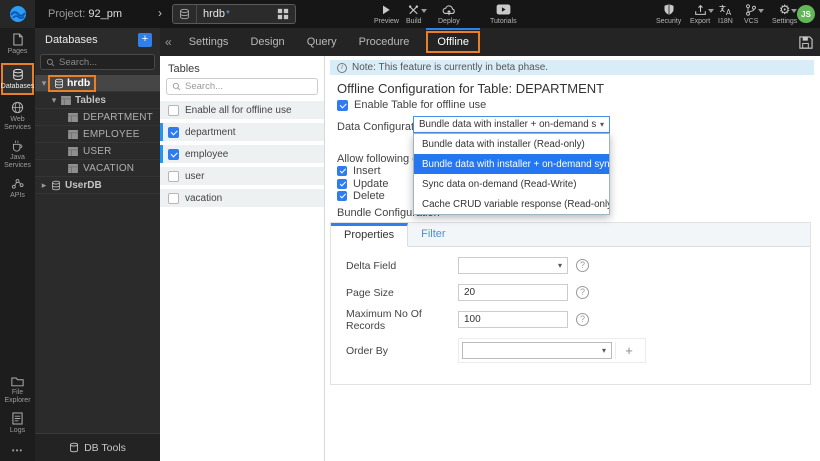 The width and height of the screenshot is (820, 461). What do you see at coordinates (242, 176) in the screenshot?
I see `table-row-user: user` at bounding box center [242, 176].